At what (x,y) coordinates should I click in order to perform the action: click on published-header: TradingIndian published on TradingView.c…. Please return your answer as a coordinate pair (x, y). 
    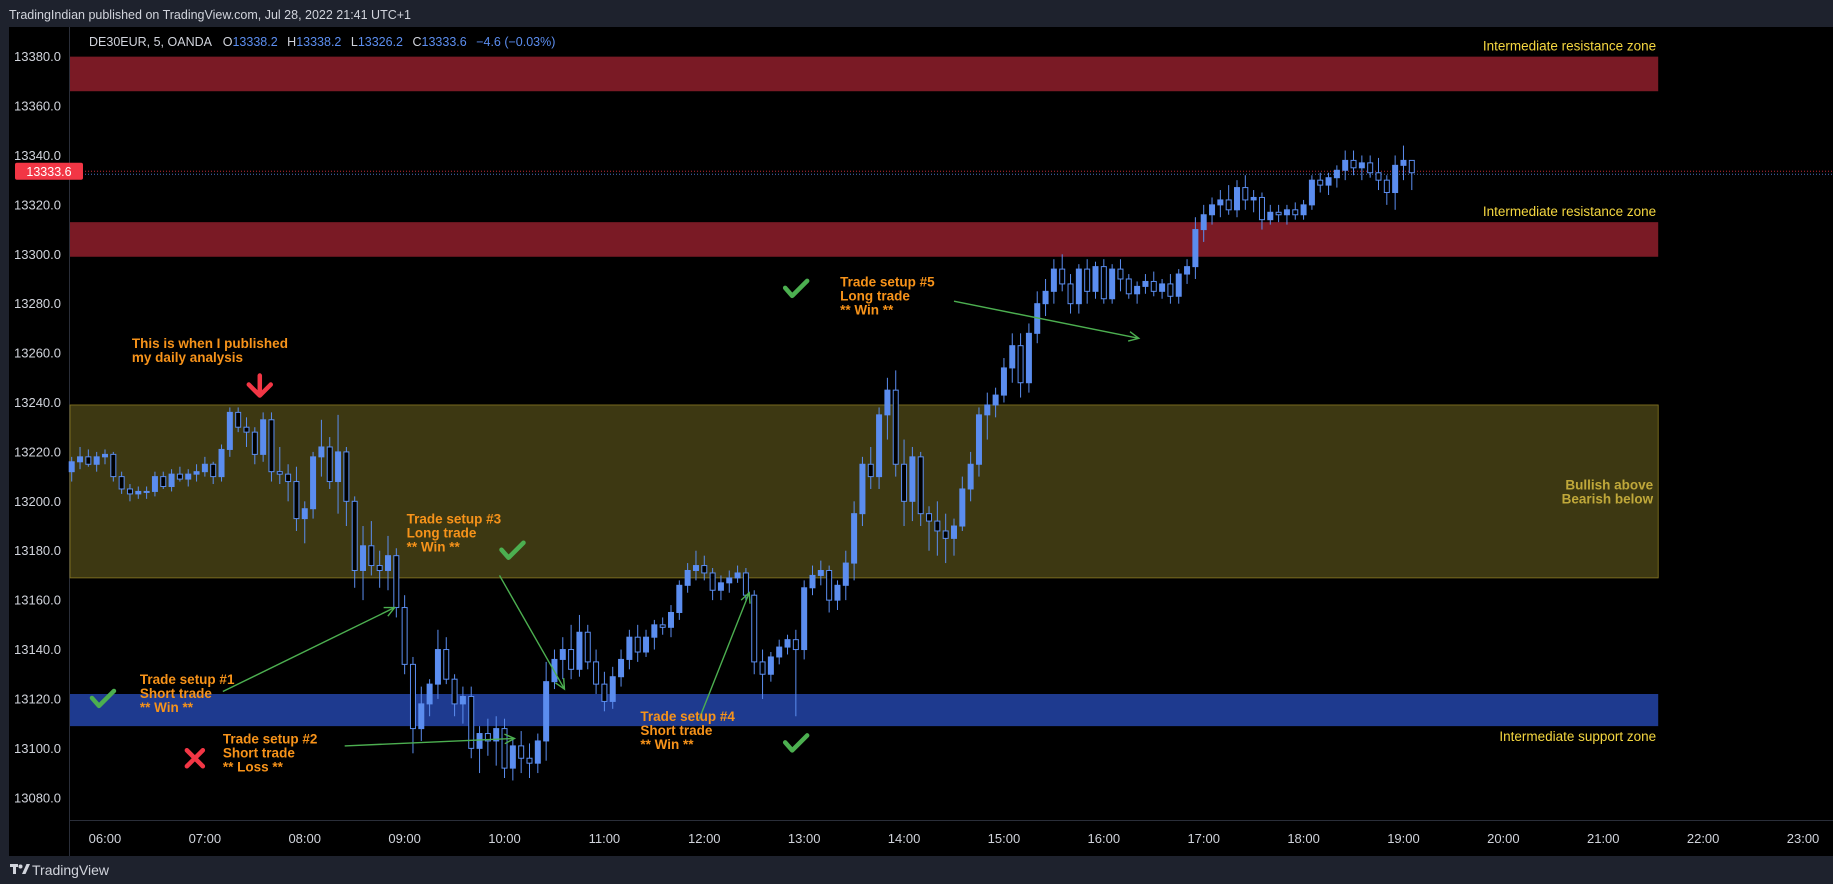
    Looking at the image, I should click on (916, 13).